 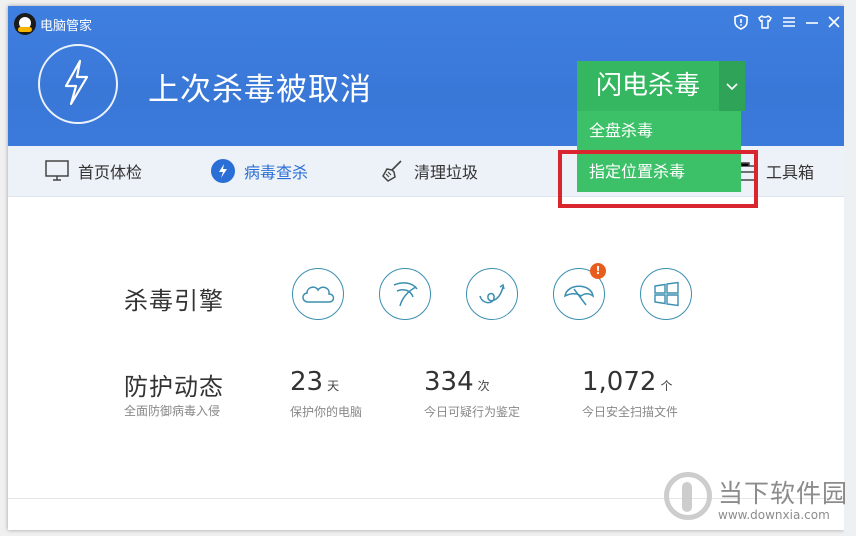 I want to click on protection-subtitle: 全面防御病毒入侵, so click(x=172, y=411).